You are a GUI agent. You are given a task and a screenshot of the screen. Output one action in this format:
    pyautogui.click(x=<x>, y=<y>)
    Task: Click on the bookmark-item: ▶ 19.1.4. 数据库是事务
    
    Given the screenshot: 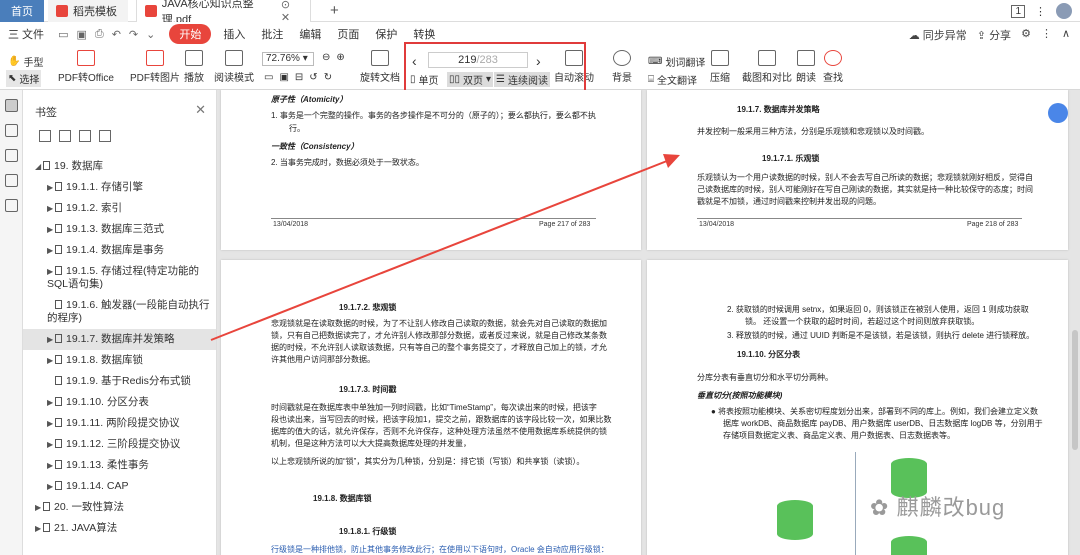 What is the action you would take?
    pyautogui.click(x=119, y=250)
    